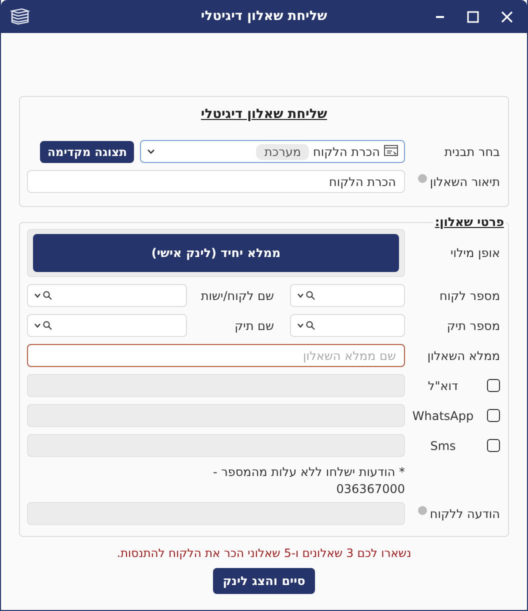 The width and height of the screenshot is (528, 611). What do you see at coordinates (469, 222) in the screenshot?
I see `section-legend: פרטי שאלון:` at bounding box center [469, 222].